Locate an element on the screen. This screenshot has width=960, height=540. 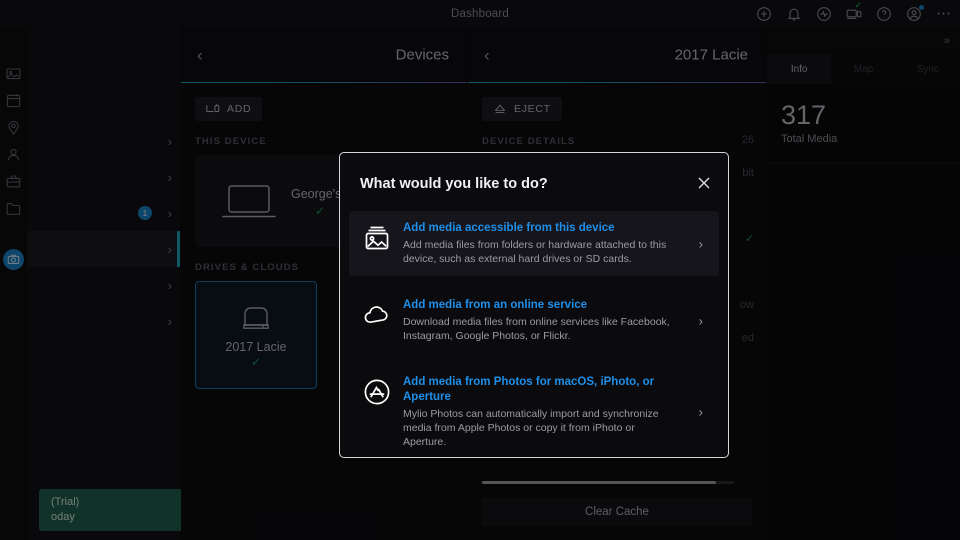
modal-header: What would you like to do? is located at coordinates (534, 182).